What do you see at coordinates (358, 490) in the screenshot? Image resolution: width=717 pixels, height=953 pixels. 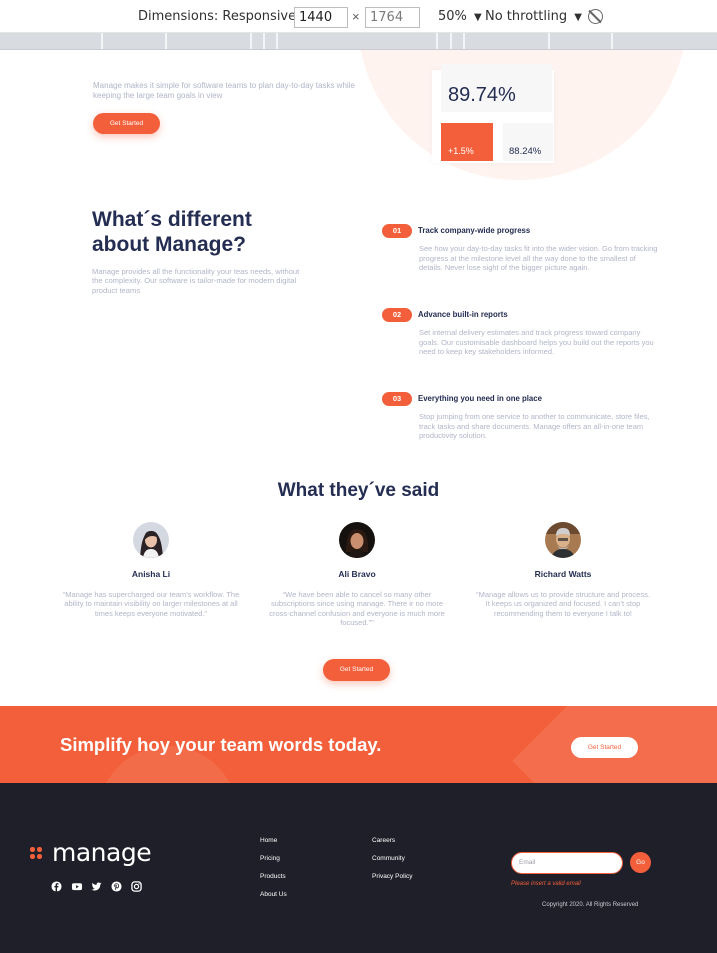 I see `testimonials-heading: What they´ve said` at bounding box center [358, 490].